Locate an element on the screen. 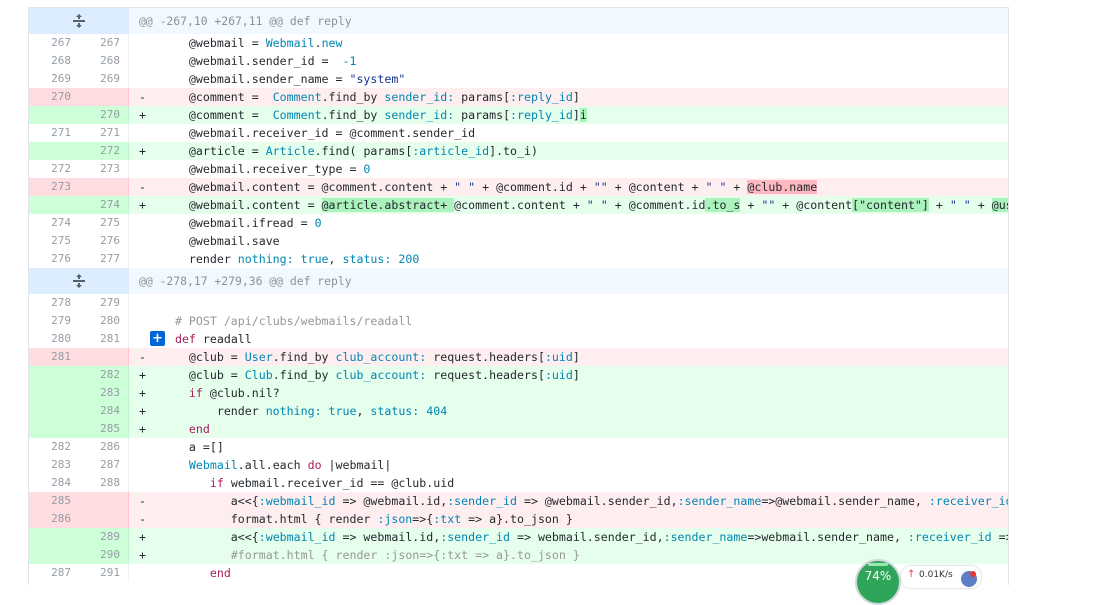  new-line-number: 273 is located at coordinates (104, 169).